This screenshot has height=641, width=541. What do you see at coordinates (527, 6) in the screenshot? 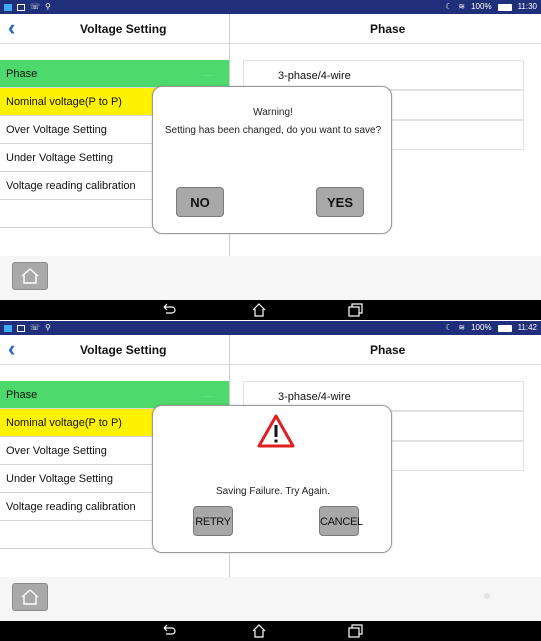
I see `clock: 11:30` at bounding box center [527, 6].